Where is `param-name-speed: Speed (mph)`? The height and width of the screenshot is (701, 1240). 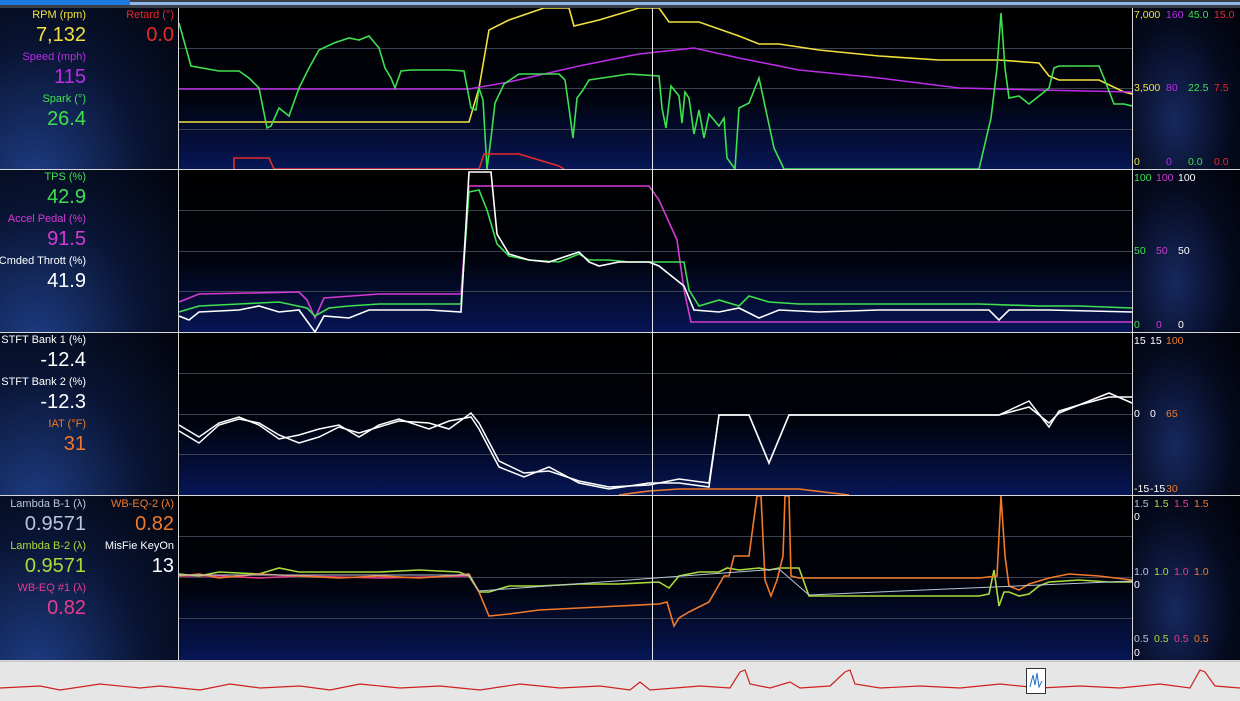 param-name-speed: Speed (mph) is located at coordinates (54, 57).